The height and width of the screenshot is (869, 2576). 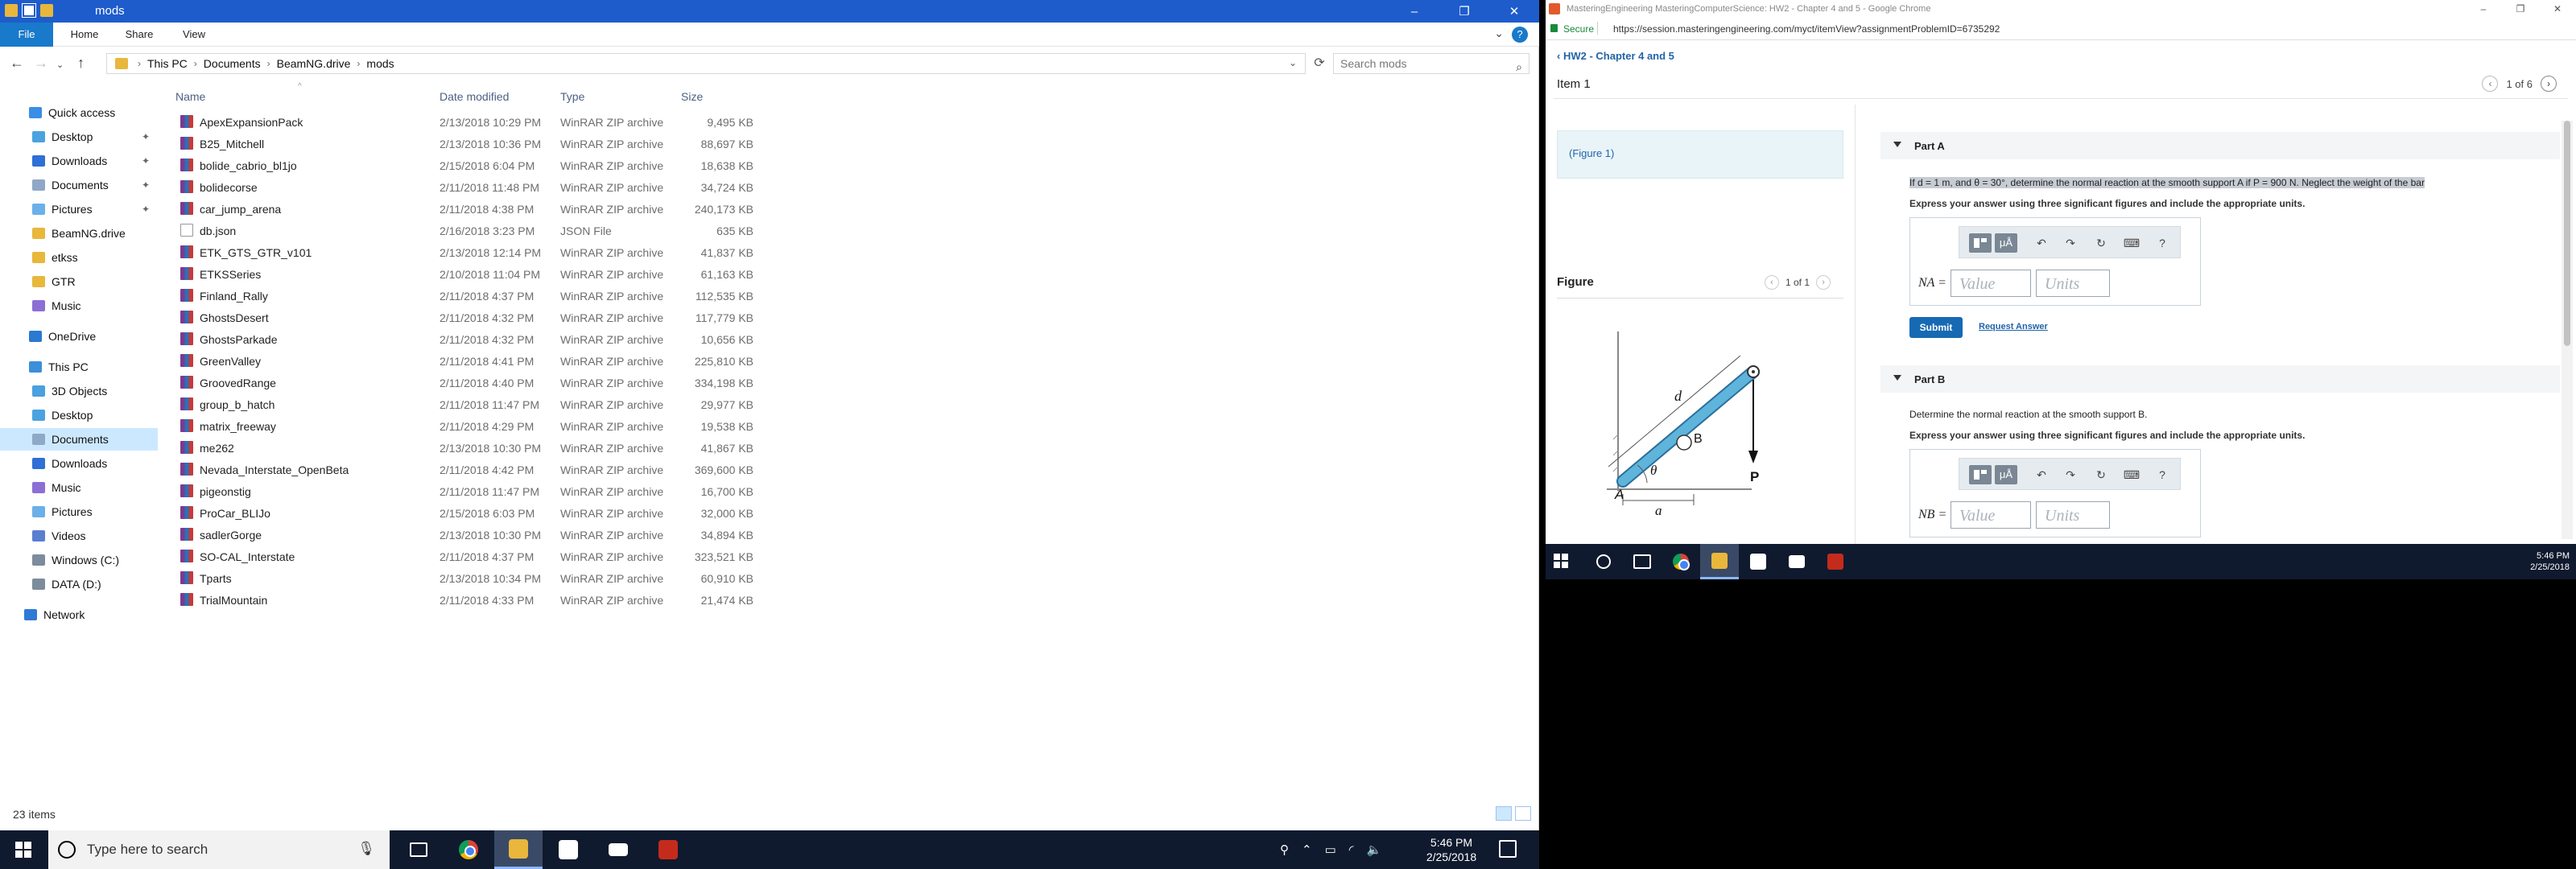 I want to click on column-header-size: Size, so click(x=692, y=96).